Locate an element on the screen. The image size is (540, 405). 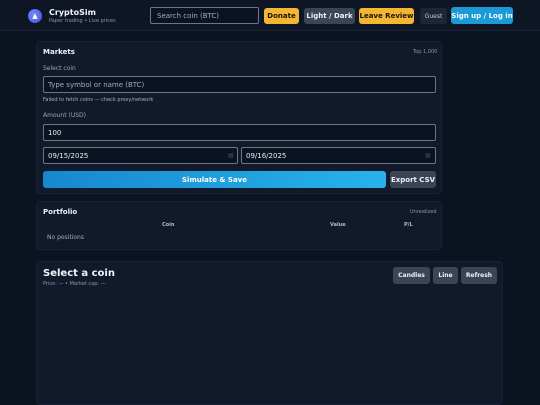
markets-meta: Top 1,000 is located at coordinates (425, 52).